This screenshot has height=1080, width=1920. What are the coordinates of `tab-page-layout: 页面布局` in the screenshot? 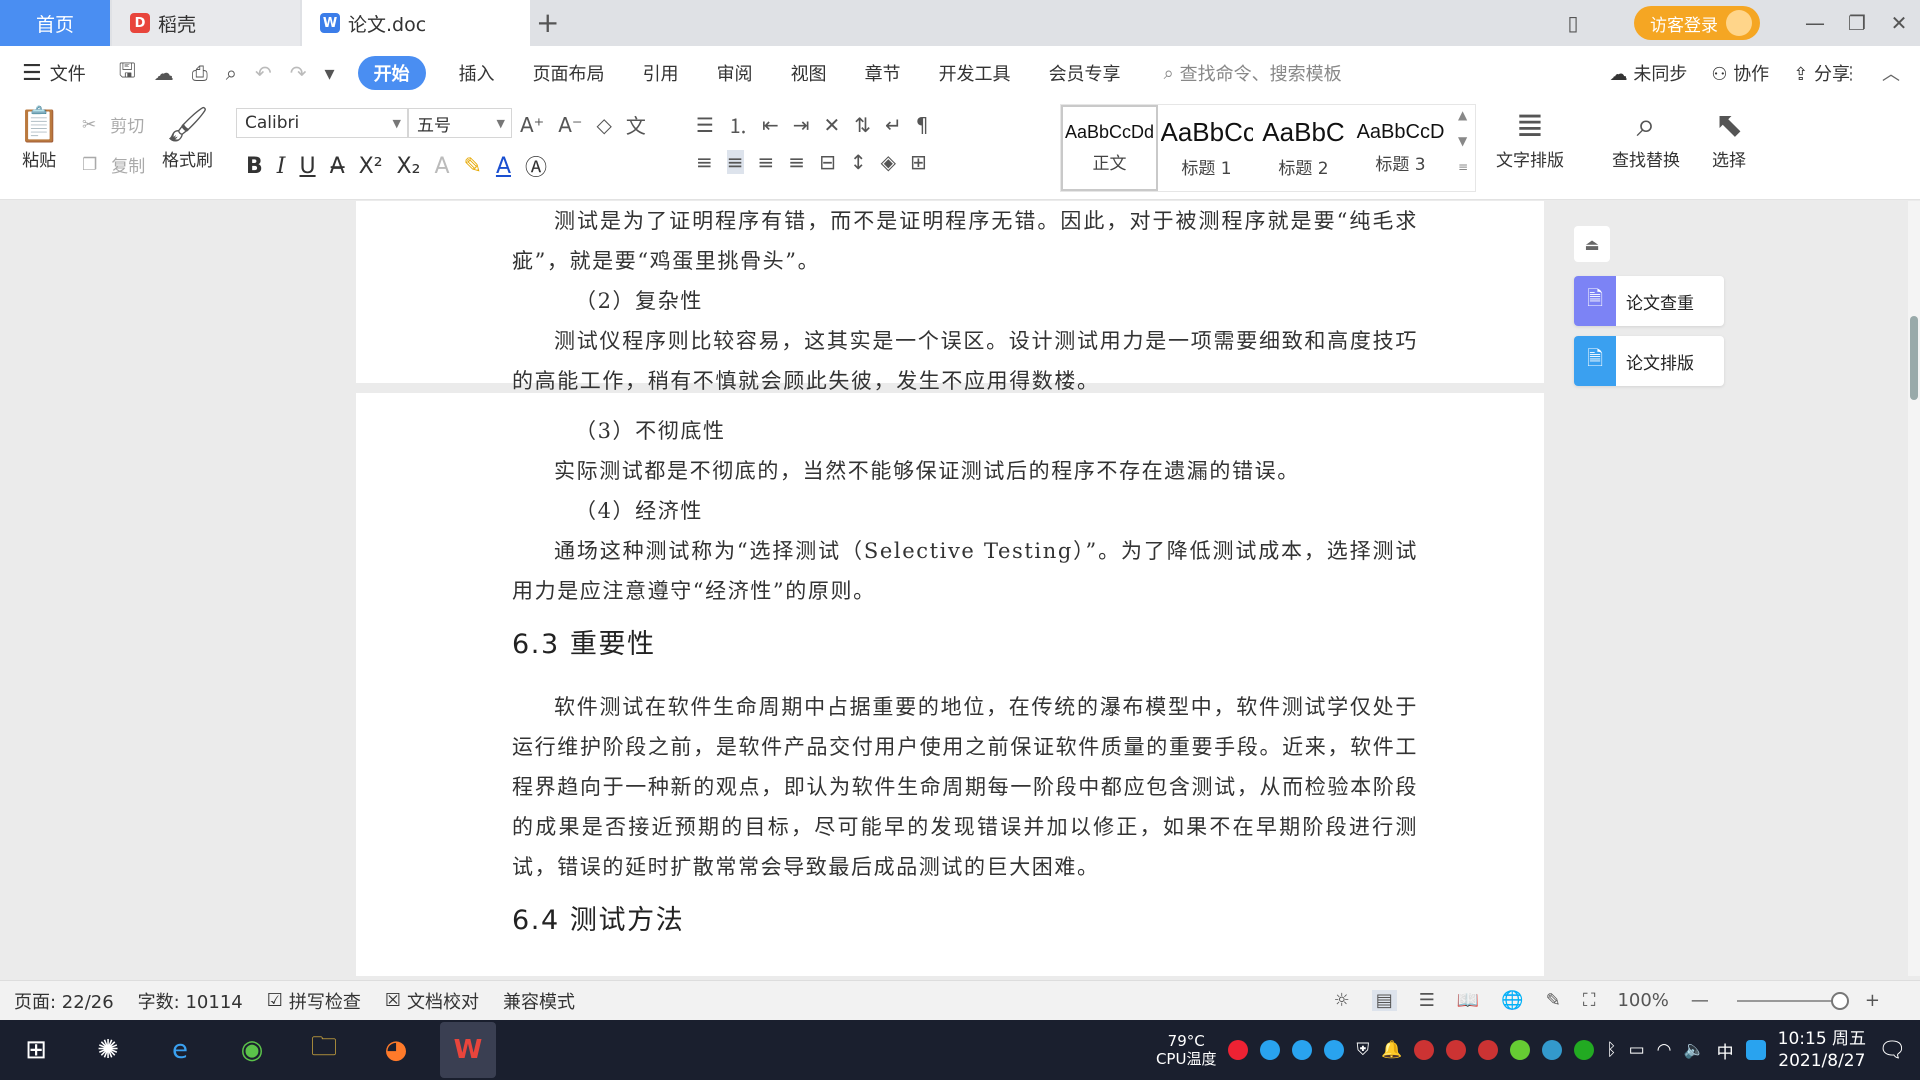 It's located at (569, 73).